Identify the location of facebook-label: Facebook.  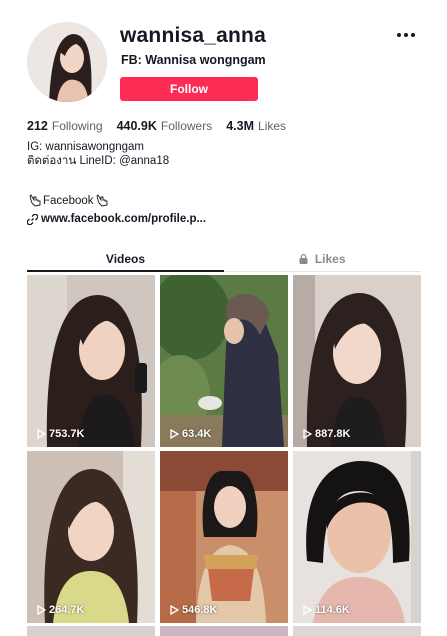
(68, 200).